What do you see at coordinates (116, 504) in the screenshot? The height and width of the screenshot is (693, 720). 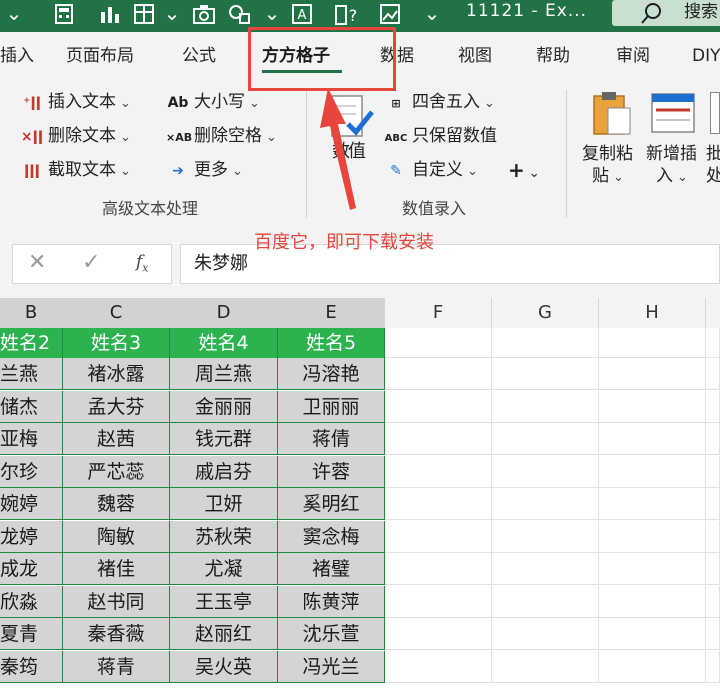 I see `table-cell: 魏蓉` at bounding box center [116, 504].